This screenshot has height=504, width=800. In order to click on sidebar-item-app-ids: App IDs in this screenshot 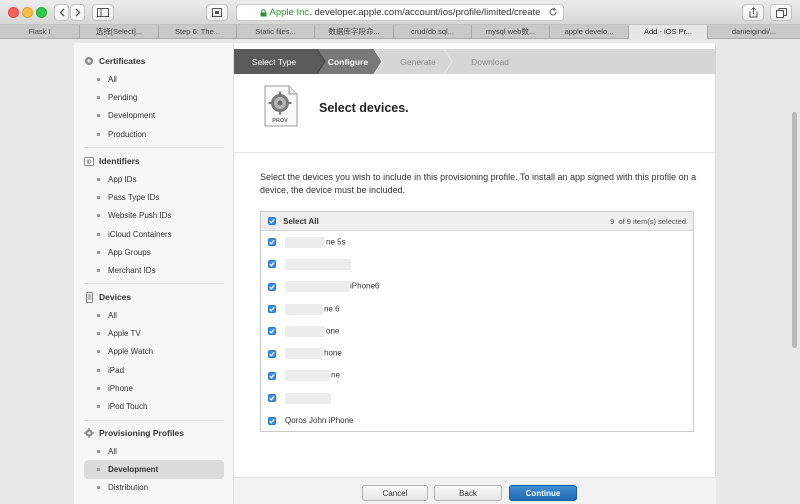, I will do `click(153, 179)`.